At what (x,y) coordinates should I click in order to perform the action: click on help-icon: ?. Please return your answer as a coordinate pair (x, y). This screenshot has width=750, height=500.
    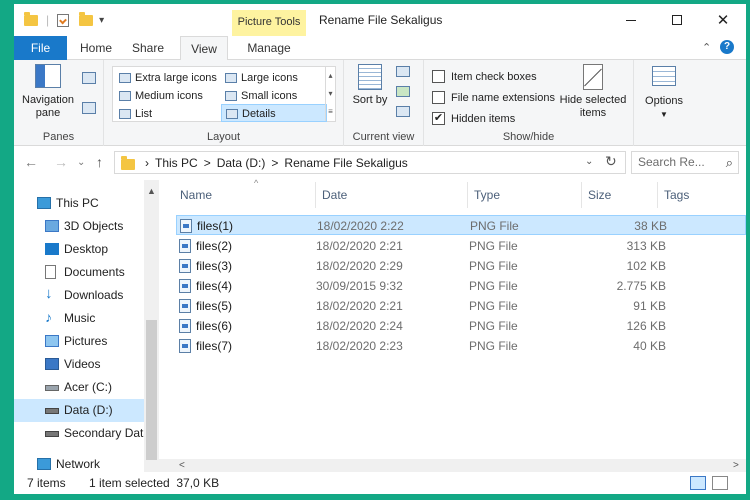
    Looking at the image, I should click on (727, 47).